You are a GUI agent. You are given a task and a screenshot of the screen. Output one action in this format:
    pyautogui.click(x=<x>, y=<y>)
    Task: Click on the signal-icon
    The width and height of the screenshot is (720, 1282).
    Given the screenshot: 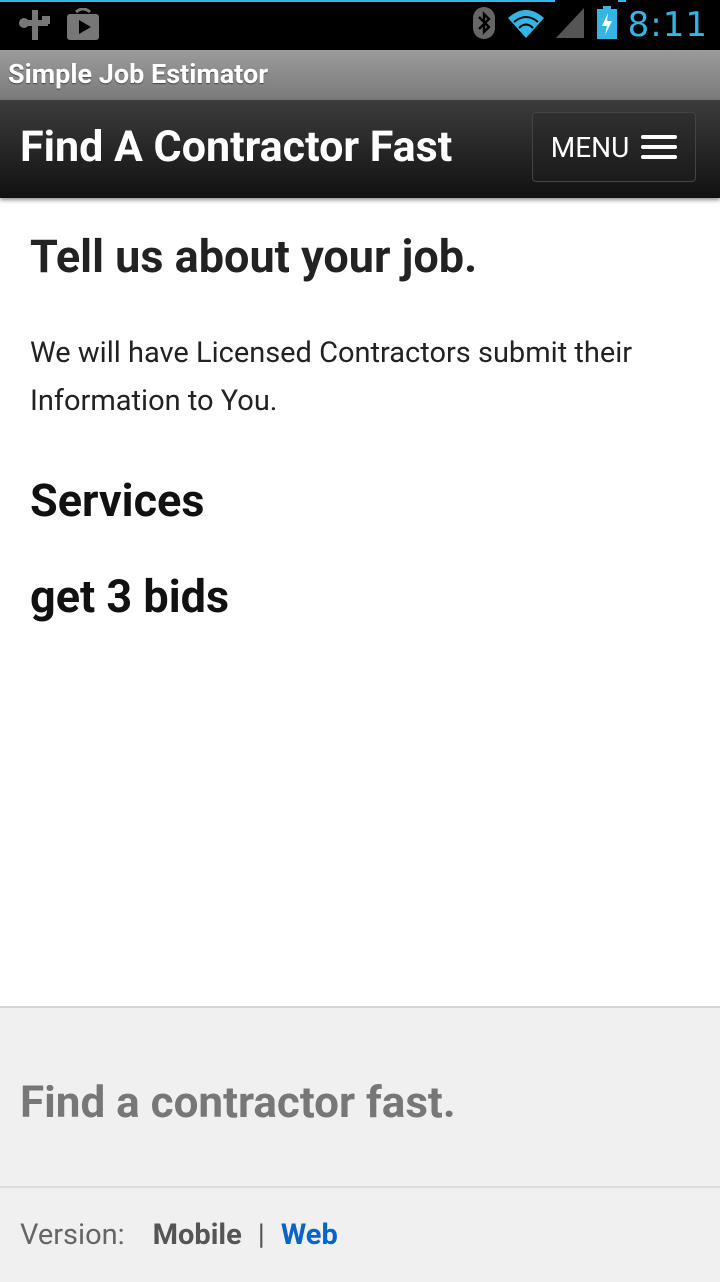 What is the action you would take?
    pyautogui.click(x=570, y=25)
    